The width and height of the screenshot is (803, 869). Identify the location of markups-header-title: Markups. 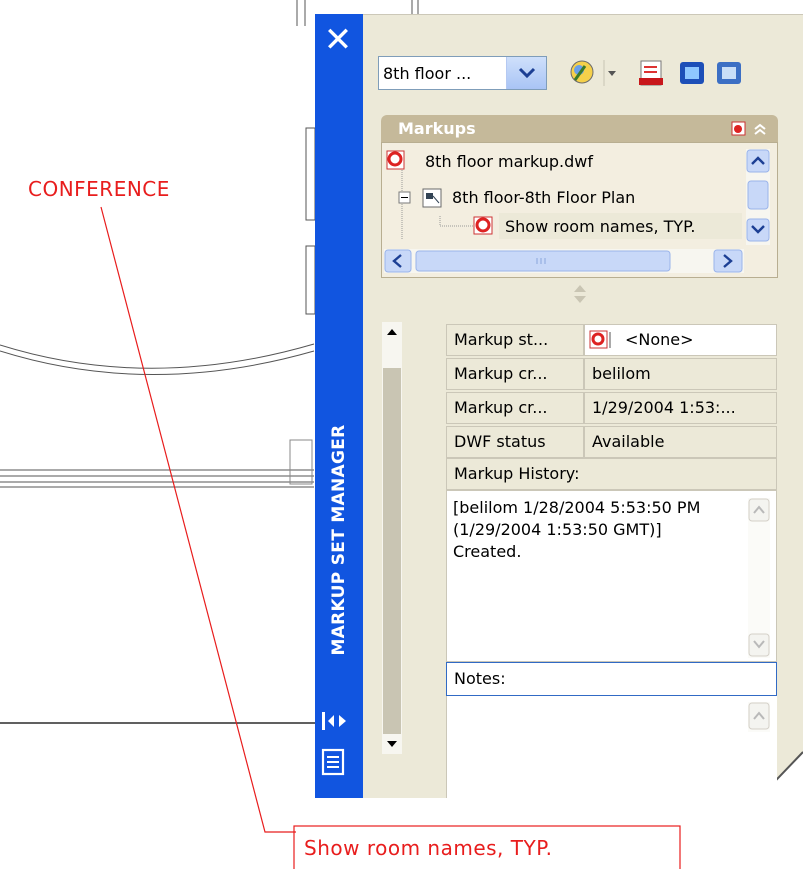
(437, 128).